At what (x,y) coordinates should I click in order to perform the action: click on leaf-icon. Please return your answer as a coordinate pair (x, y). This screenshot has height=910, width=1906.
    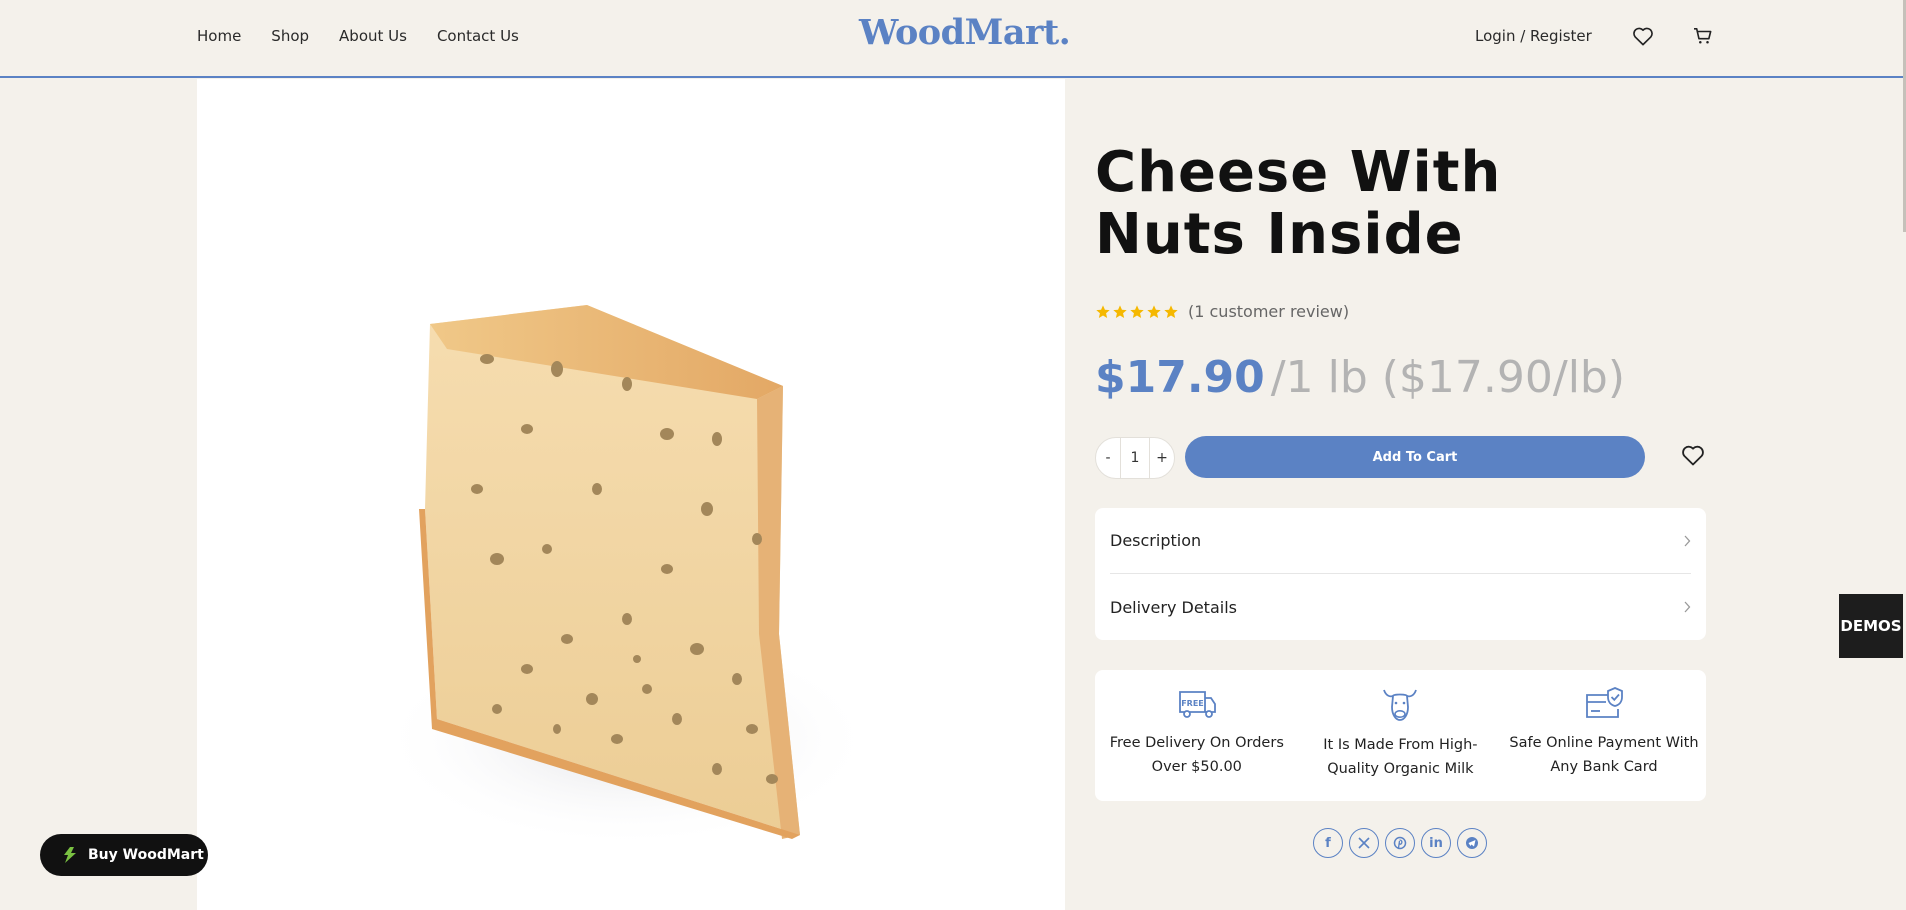
    Looking at the image, I should click on (70, 855).